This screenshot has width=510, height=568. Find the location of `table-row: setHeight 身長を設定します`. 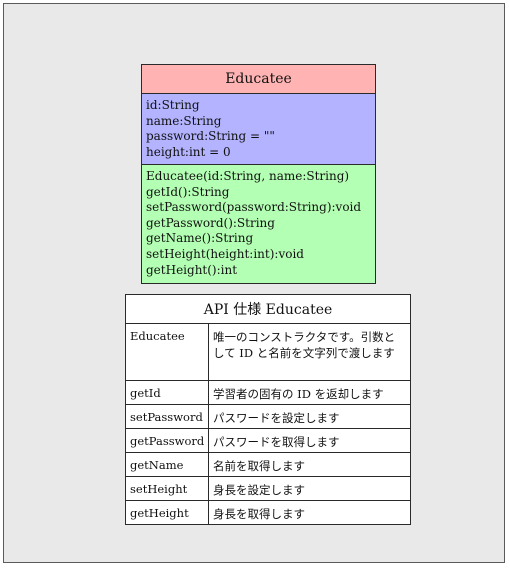

table-row: setHeight 身長を設定します is located at coordinates (268, 489).